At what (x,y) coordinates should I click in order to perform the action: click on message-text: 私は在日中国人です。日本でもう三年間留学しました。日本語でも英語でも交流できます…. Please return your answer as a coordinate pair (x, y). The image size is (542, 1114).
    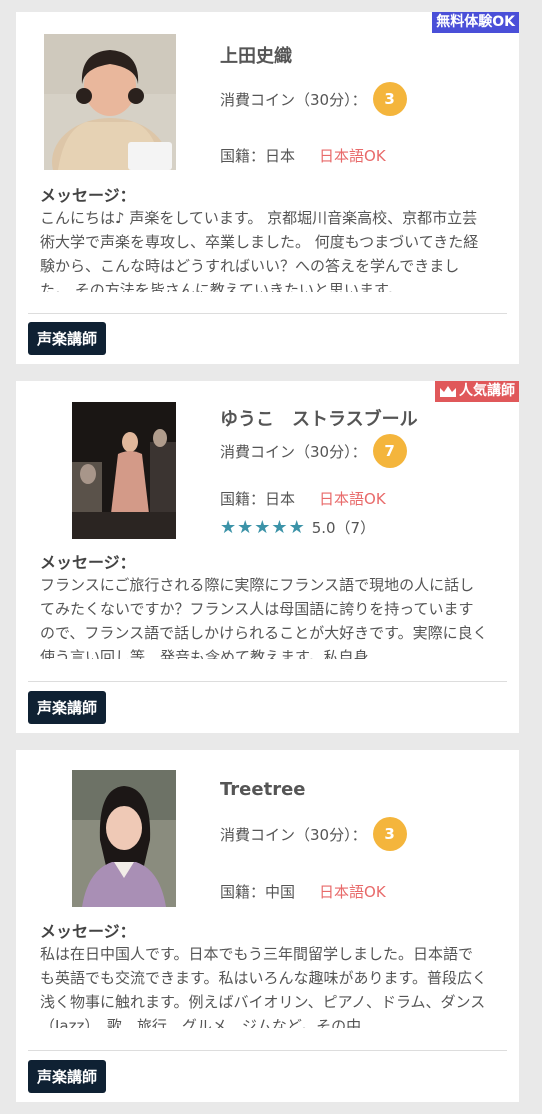
    Looking at the image, I should click on (264, 986).